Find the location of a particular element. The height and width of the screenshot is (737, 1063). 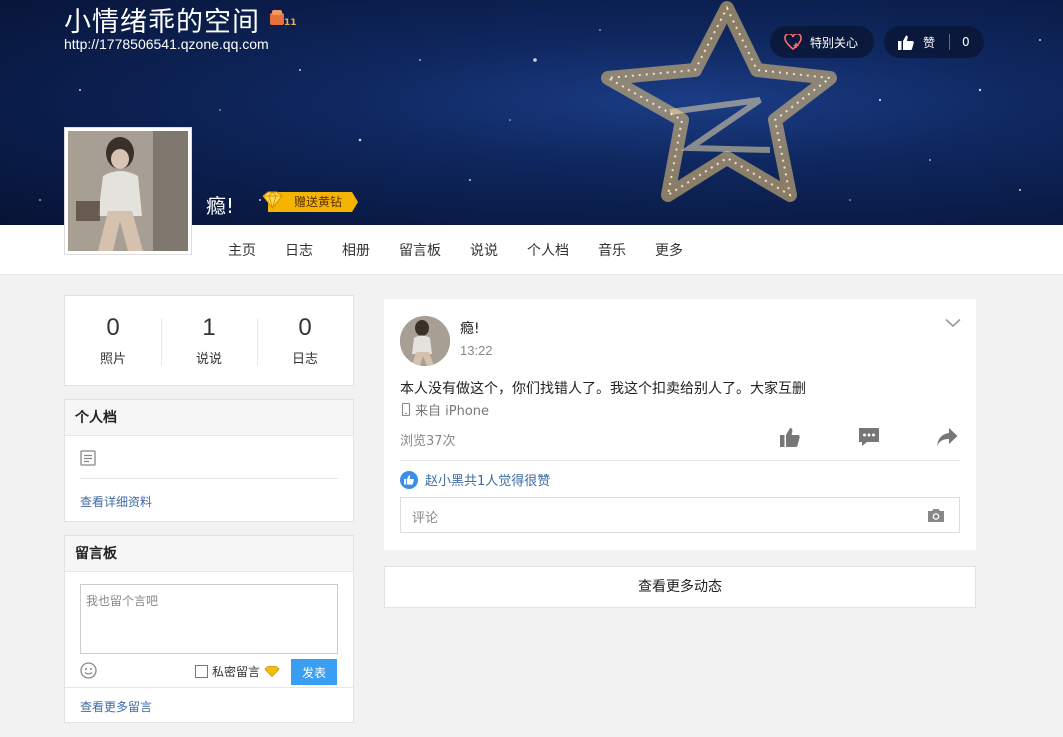

vip-level-icon: 11 is located at coordinates (283, 19).